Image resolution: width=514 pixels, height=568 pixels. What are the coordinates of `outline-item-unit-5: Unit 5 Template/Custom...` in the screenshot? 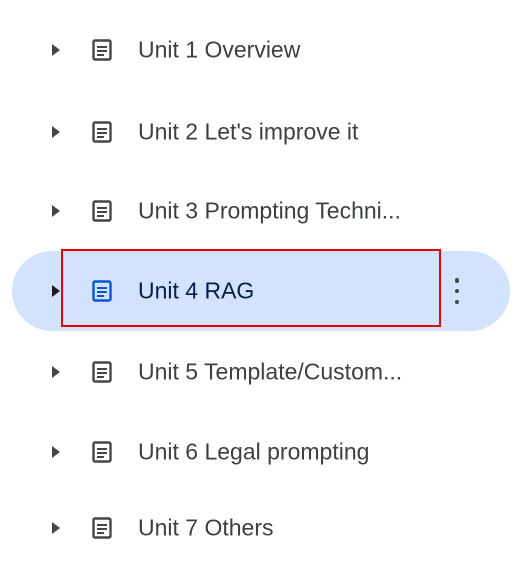 It's located at (261, 372).